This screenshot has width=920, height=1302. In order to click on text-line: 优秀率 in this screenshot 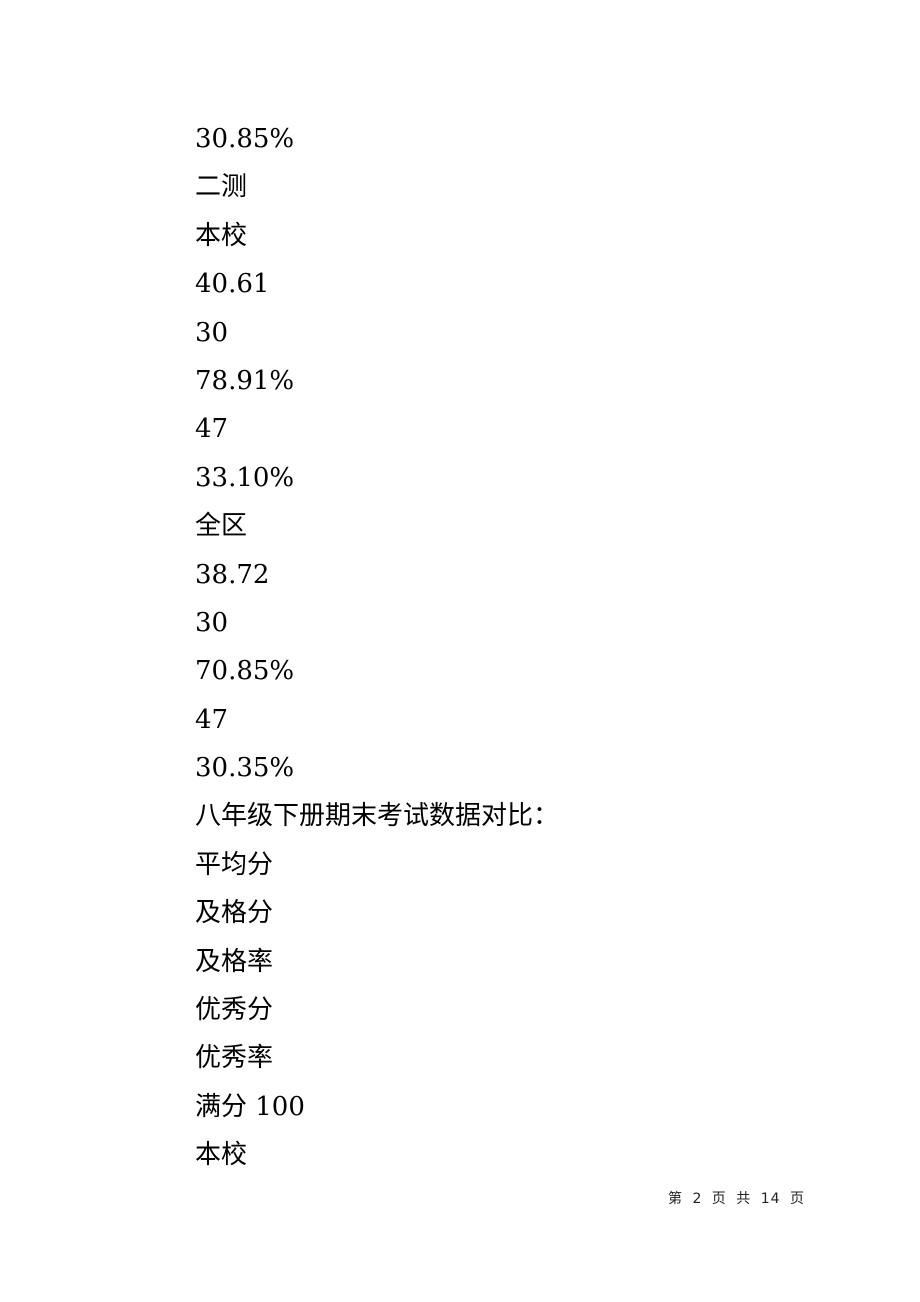, I will do `click(234, 1058)`.